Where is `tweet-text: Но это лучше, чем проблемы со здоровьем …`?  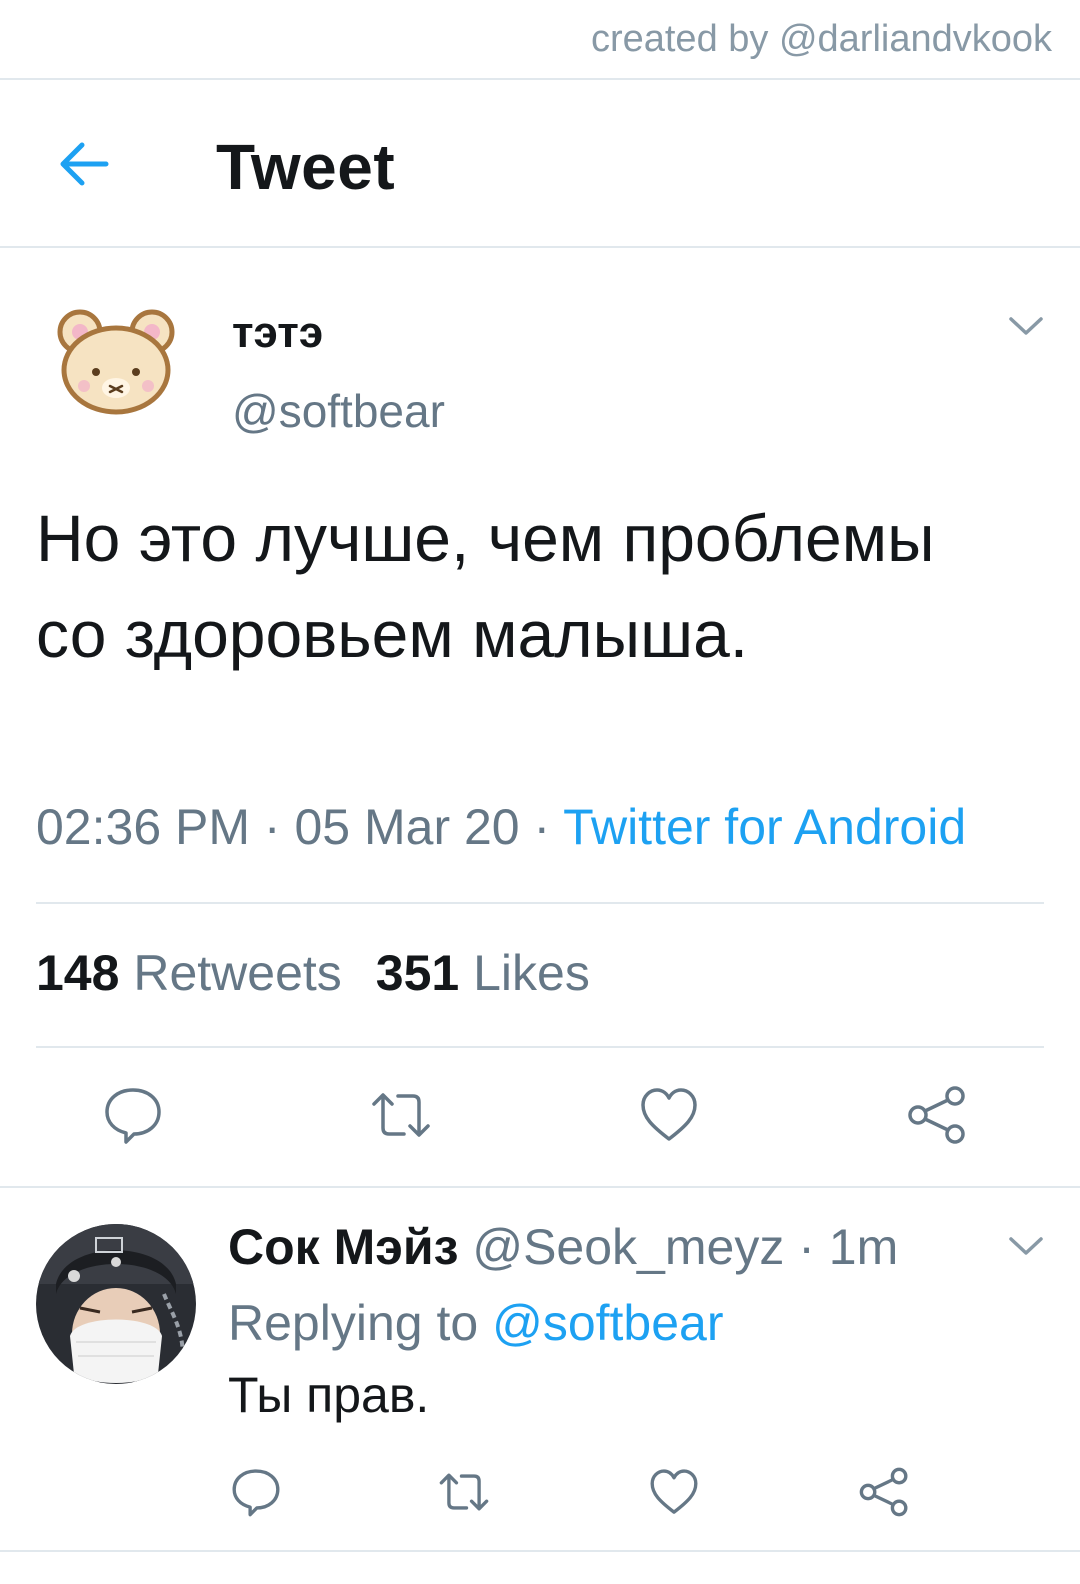
tweet-text: Но это лучше, чем проблемы со здоровьем … is located at coordinates (485, 586).